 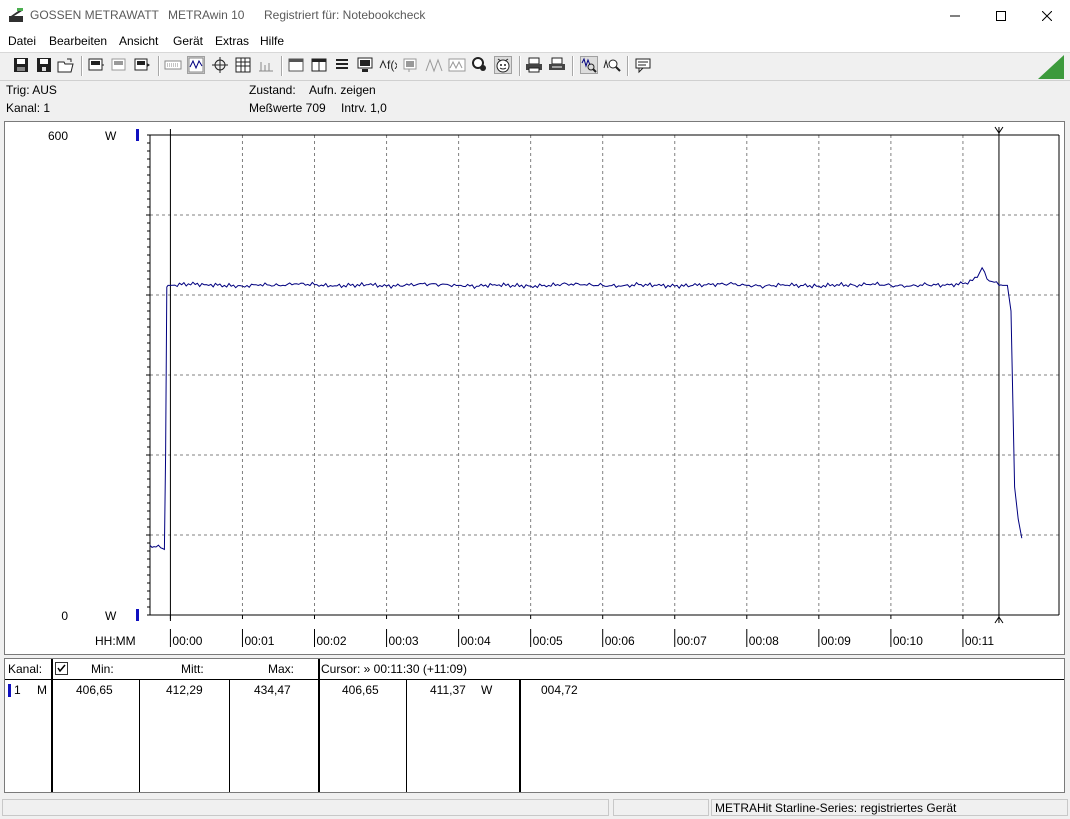 I want to click on menu-datei: Datei, so click(x=22, y=41).